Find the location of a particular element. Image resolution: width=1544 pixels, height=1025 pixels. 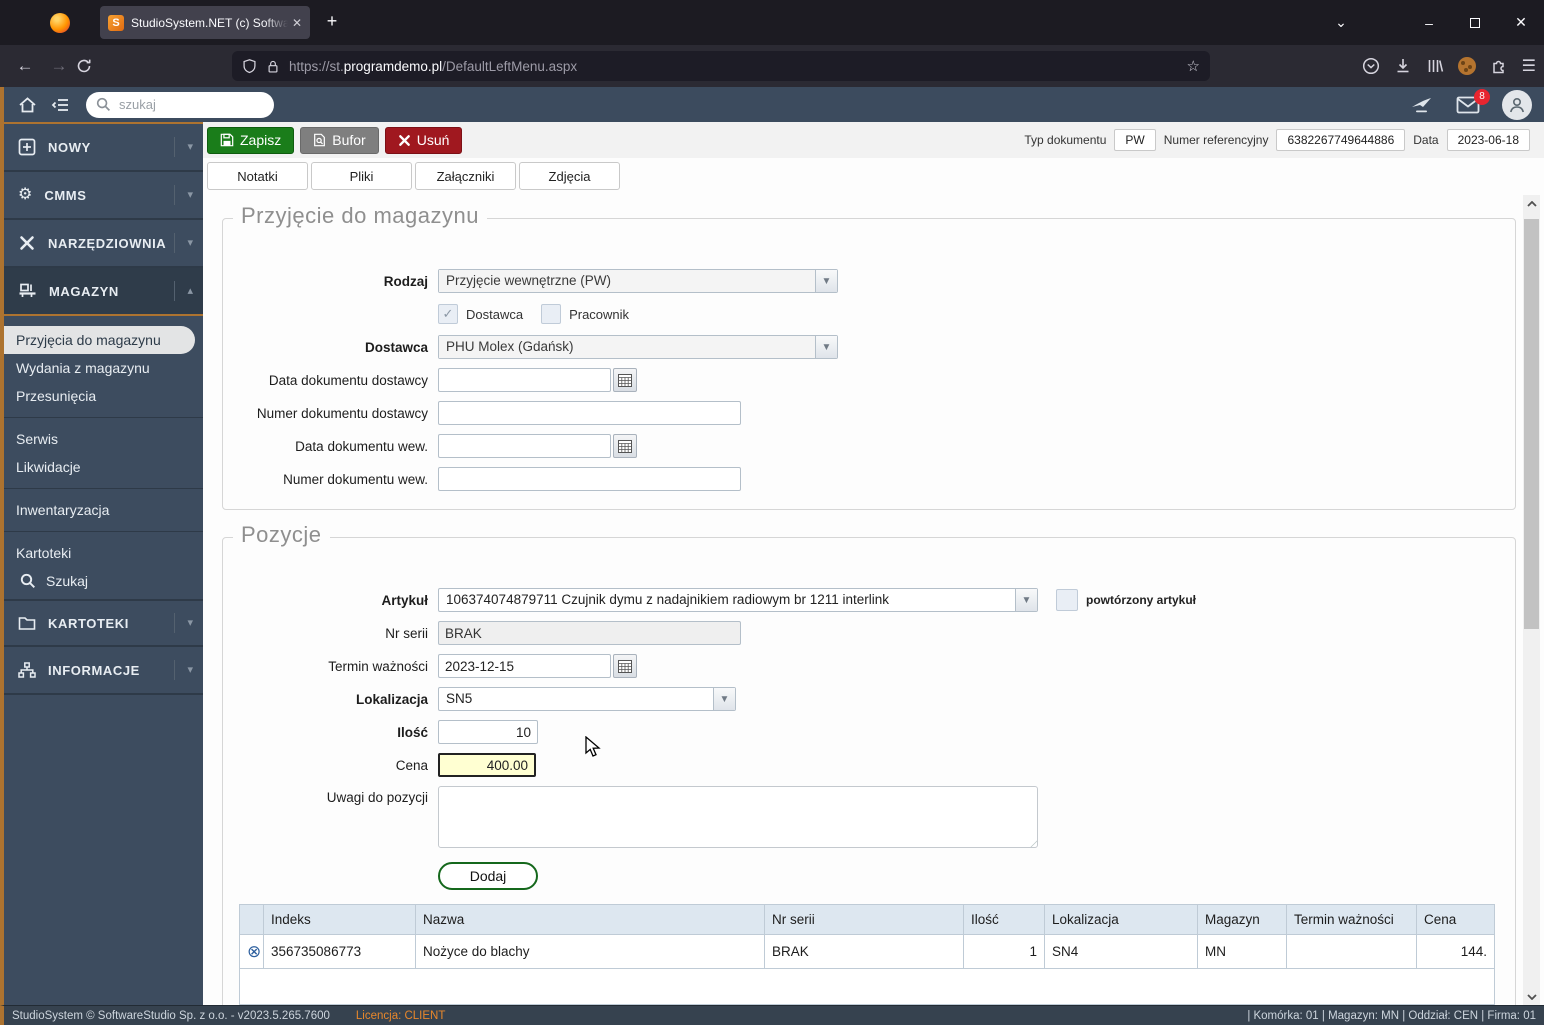

sidebar-item-nowy: NOWY ▾ is located at coordinates (103, 148).